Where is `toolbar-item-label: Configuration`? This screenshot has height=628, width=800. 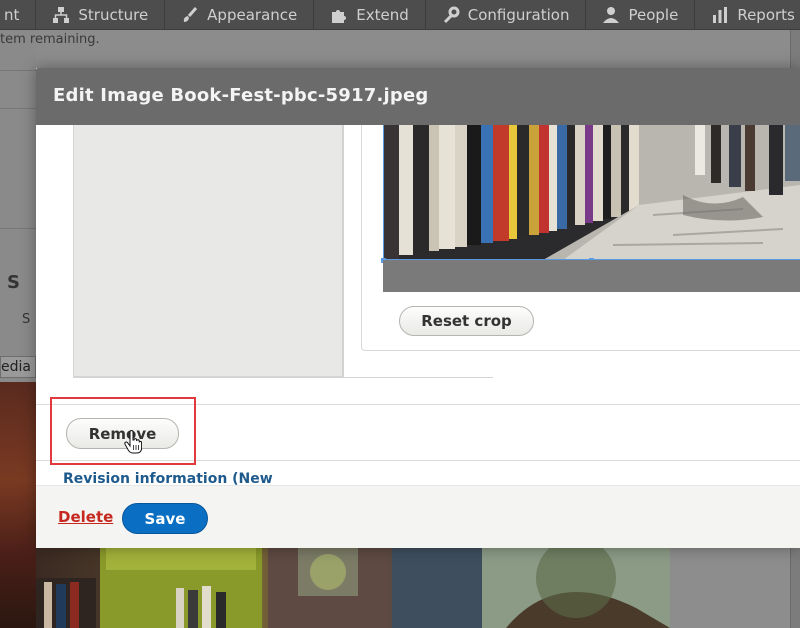
toolbar-item-label: Configuration is located at coordinates (518, 14).